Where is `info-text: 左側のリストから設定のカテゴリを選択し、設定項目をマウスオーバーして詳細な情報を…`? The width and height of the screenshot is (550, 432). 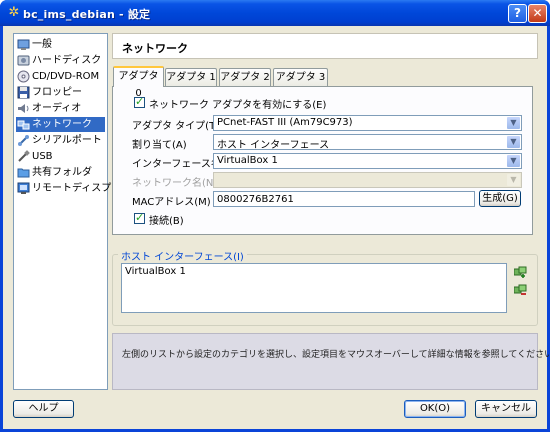 info-text: 左側のリストから設定のカテゴリを選択し、設定項目をマウスオーバーして詳細な情報を… is located at coordinates (336, 355).